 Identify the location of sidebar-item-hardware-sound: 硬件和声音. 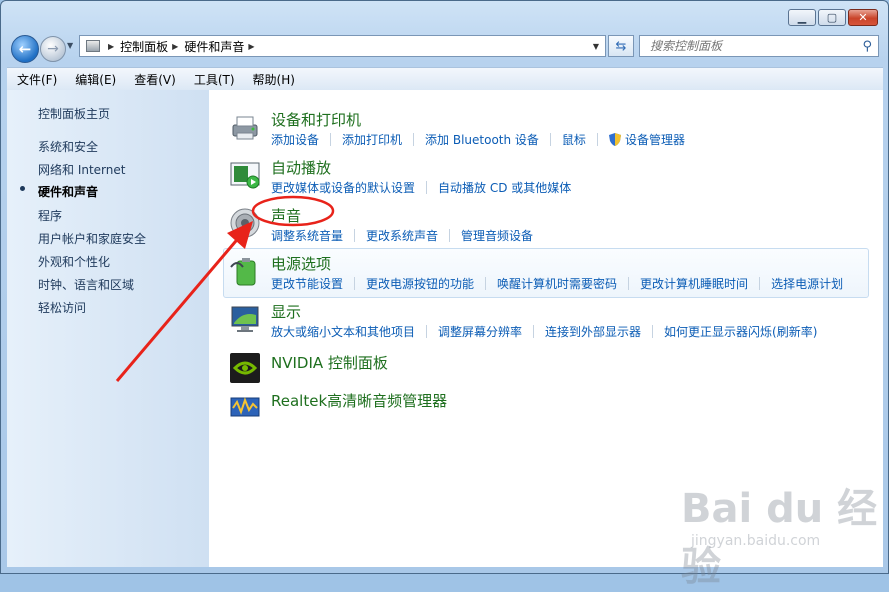
(68, 192).